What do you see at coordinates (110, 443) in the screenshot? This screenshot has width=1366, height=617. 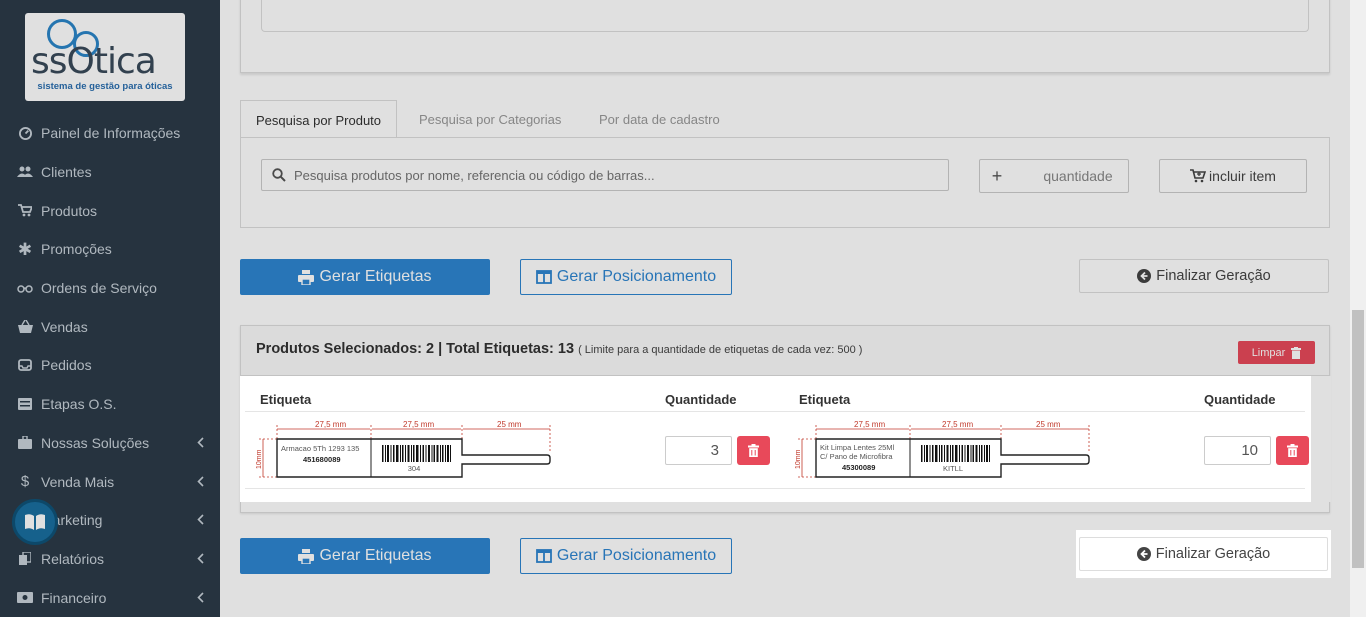 I see `sidebar-item-nossas-solucoes: Nossas Soluções` at bounding box center [110, 443].